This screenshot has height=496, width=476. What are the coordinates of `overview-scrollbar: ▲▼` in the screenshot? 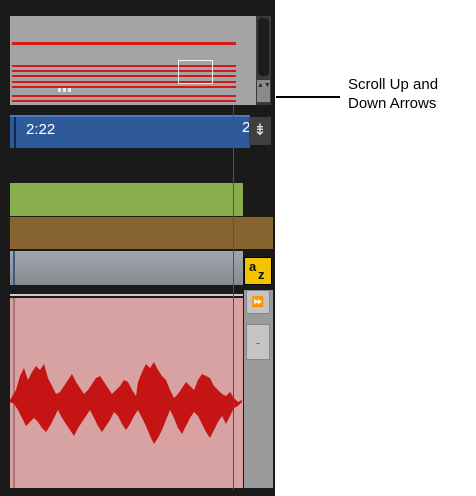 It's located at (263, 60).